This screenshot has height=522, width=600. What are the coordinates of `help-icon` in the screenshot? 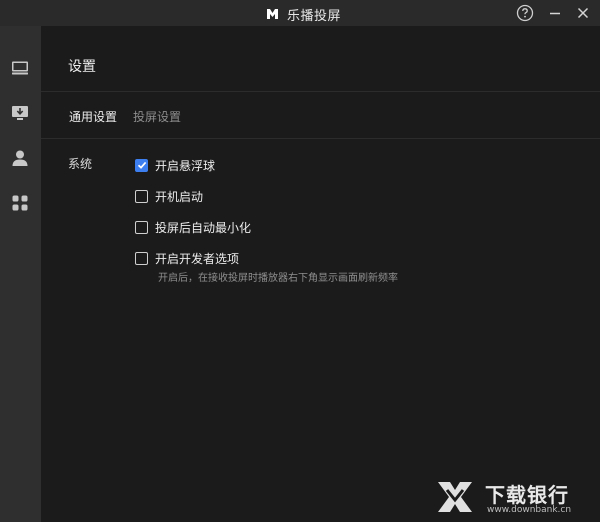 It's located at (525, 13).